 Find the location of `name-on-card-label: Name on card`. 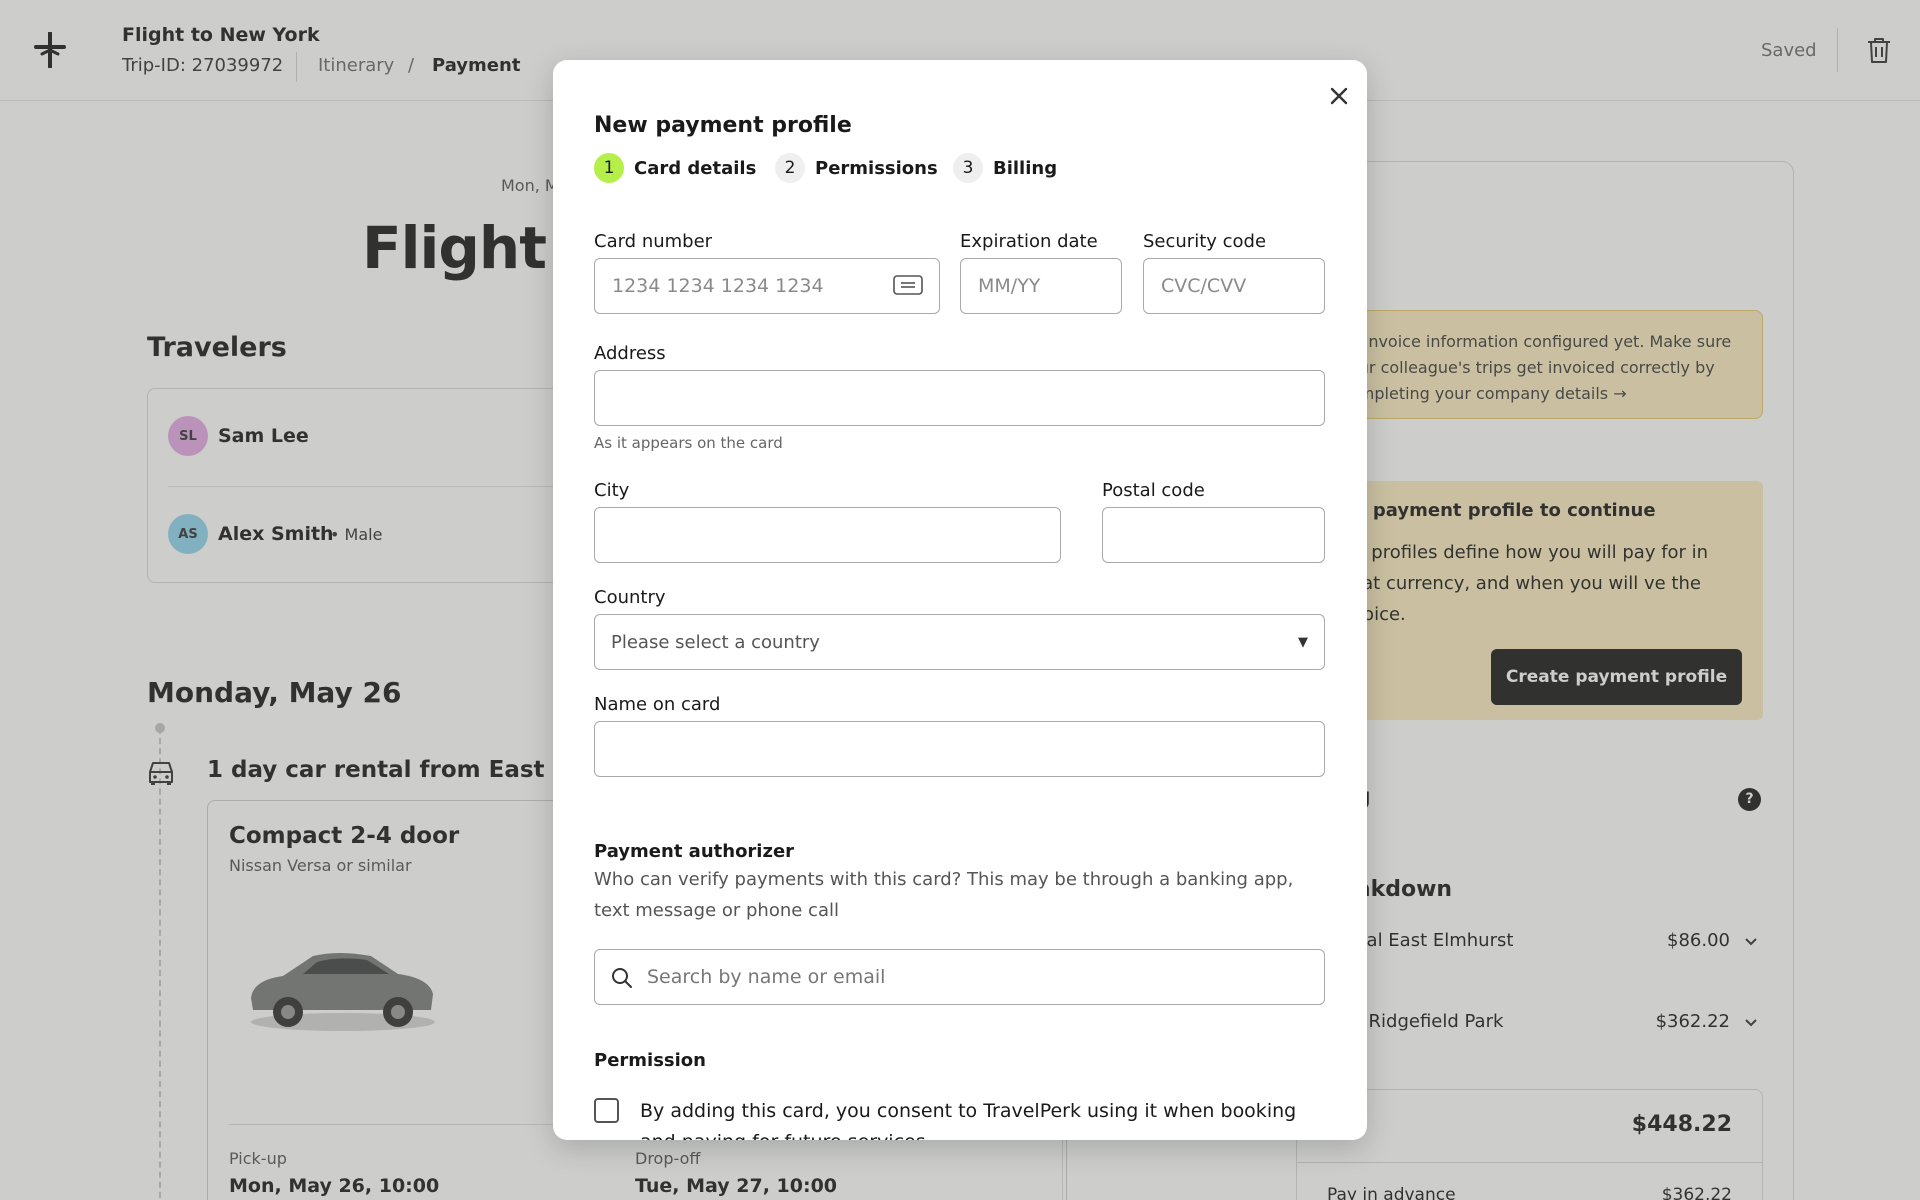

name-on-card-label: Name on card is located at coordinates (657, 704).